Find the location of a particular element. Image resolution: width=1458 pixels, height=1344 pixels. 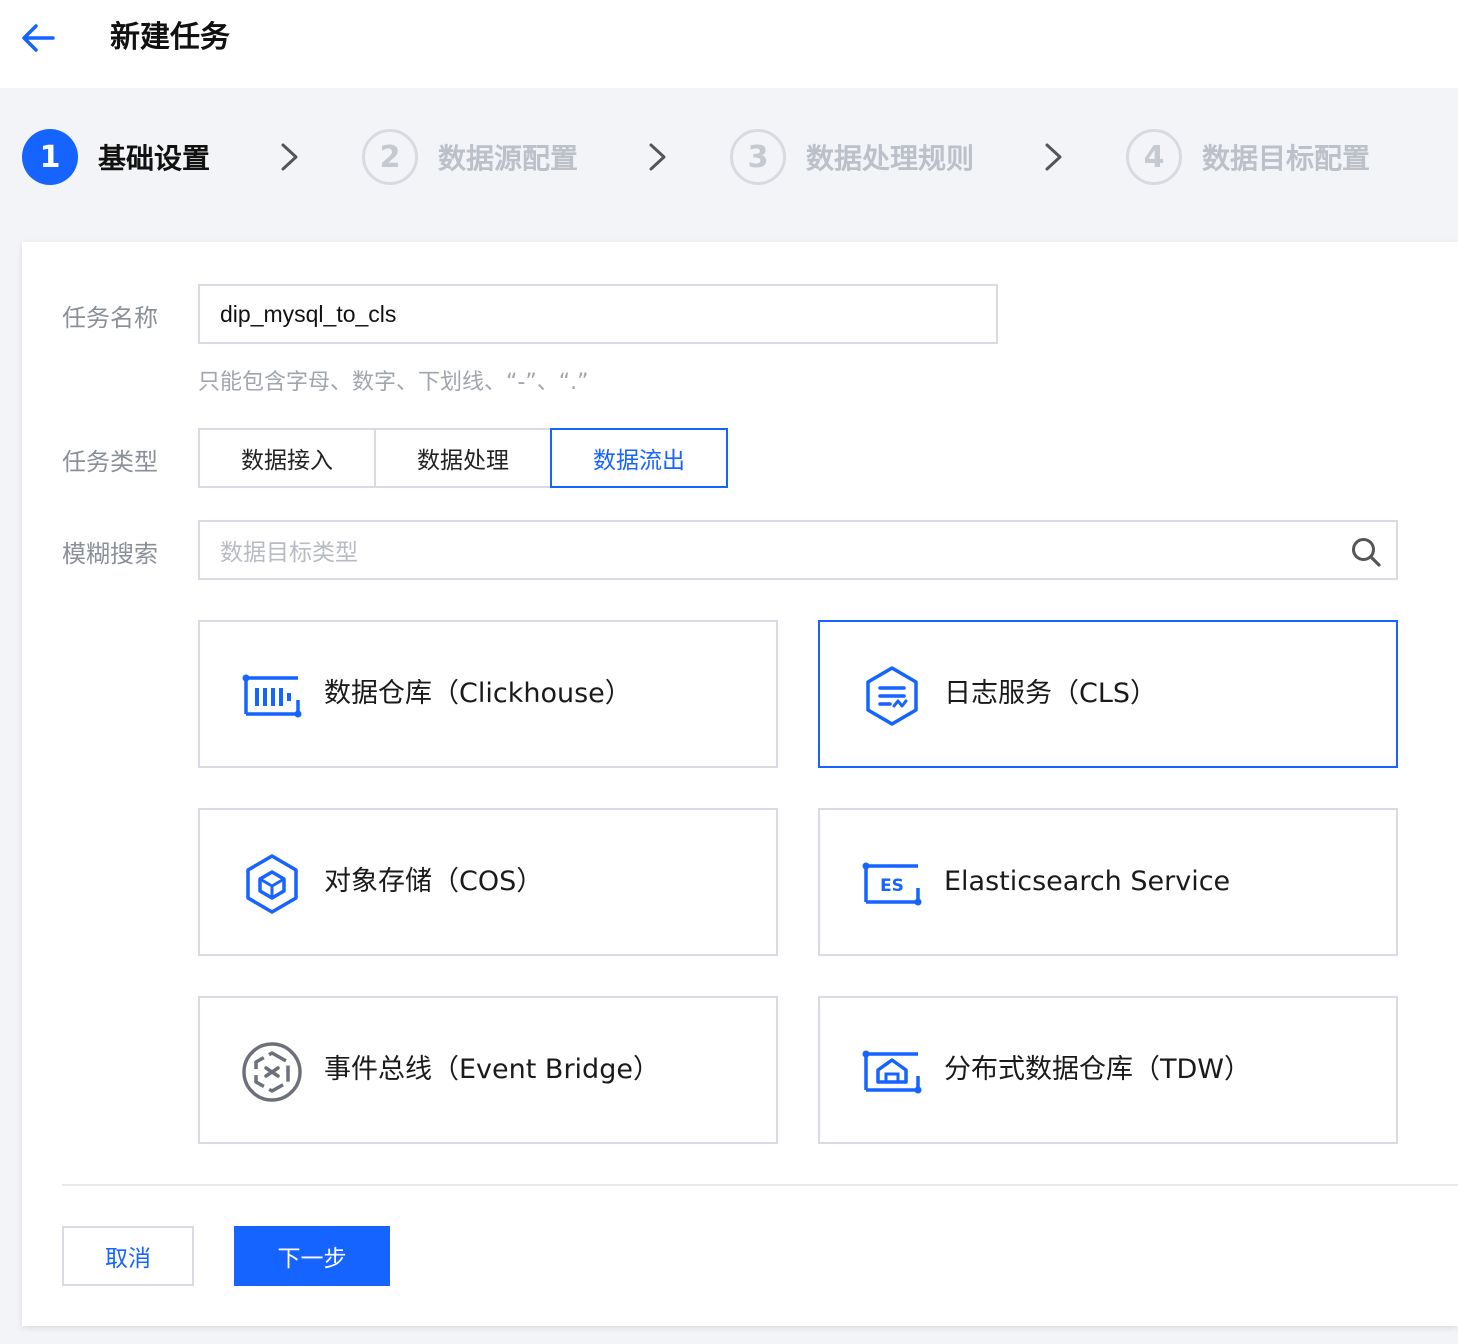

search-button is located at coordinates (1366, 552).